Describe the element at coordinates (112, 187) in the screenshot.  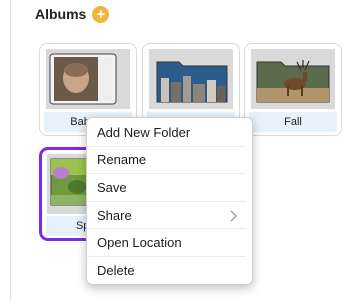
I see `menu-item-label: Save` at that location.